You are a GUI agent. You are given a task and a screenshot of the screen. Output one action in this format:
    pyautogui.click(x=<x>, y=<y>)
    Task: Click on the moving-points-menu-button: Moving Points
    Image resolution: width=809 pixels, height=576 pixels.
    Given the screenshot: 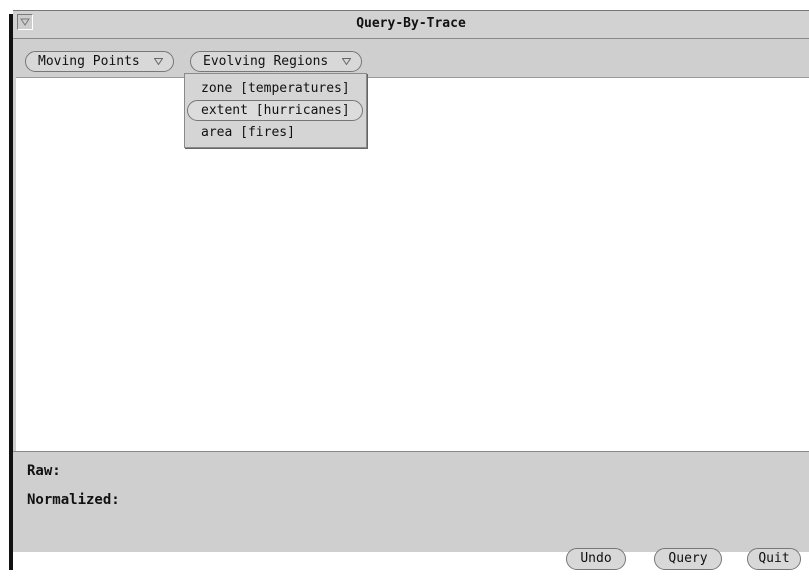 What is the action you would take?
    pyautogui.click(x=99, y=61)
    